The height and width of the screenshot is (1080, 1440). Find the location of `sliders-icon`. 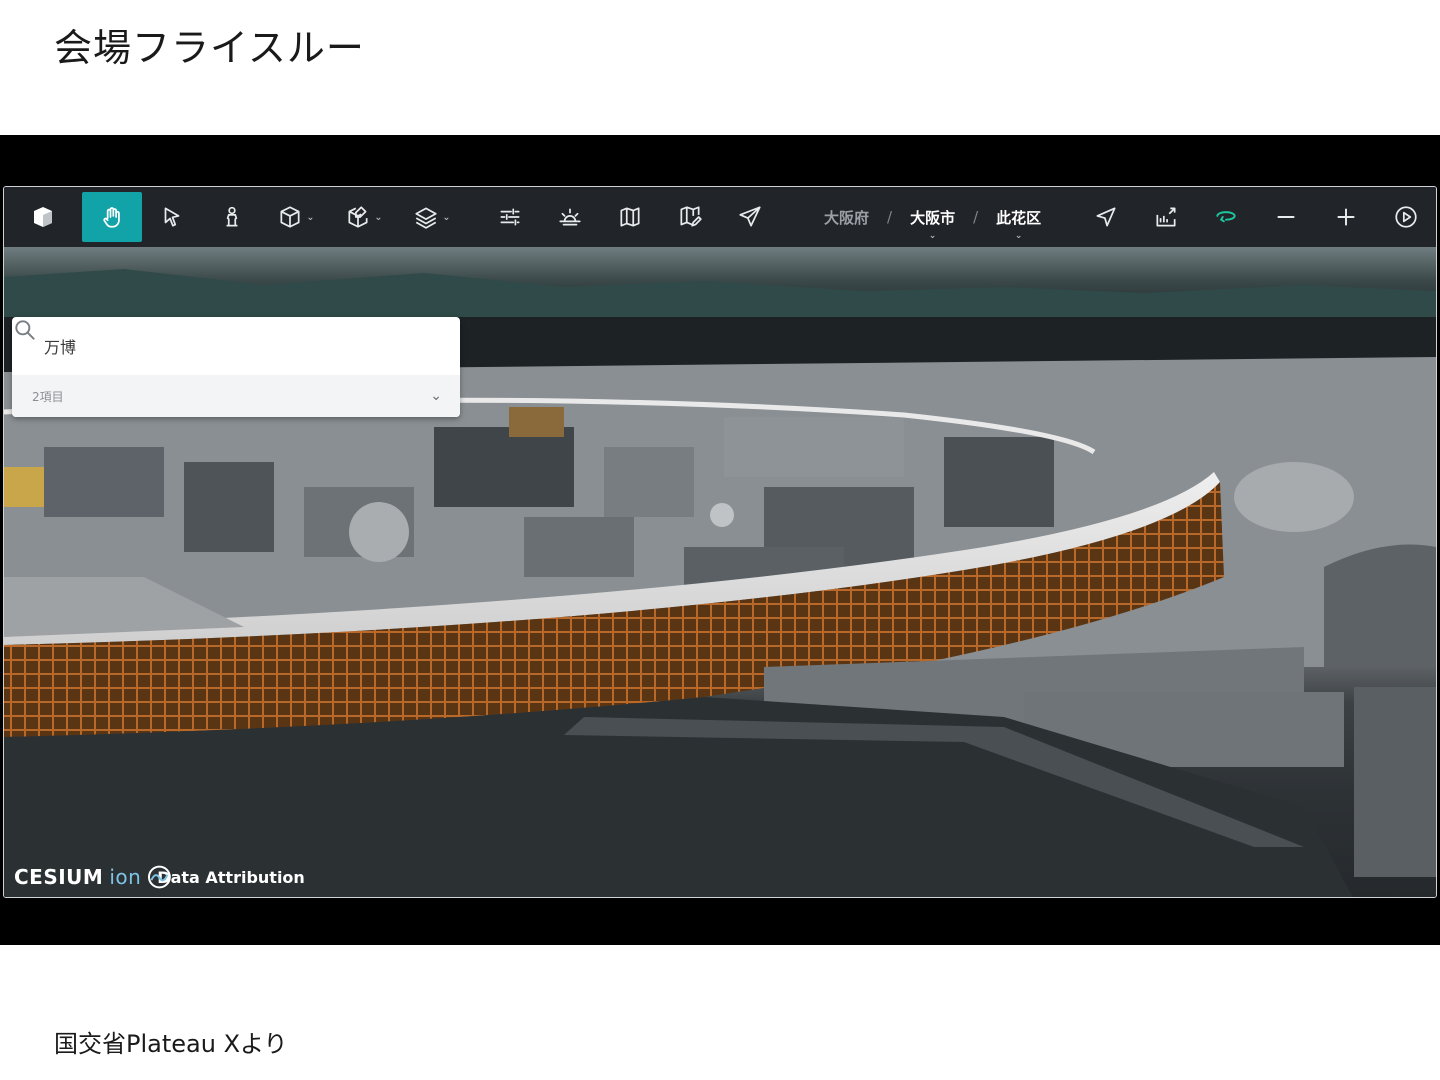

sliders-icon is located at coordinates (510, 217).